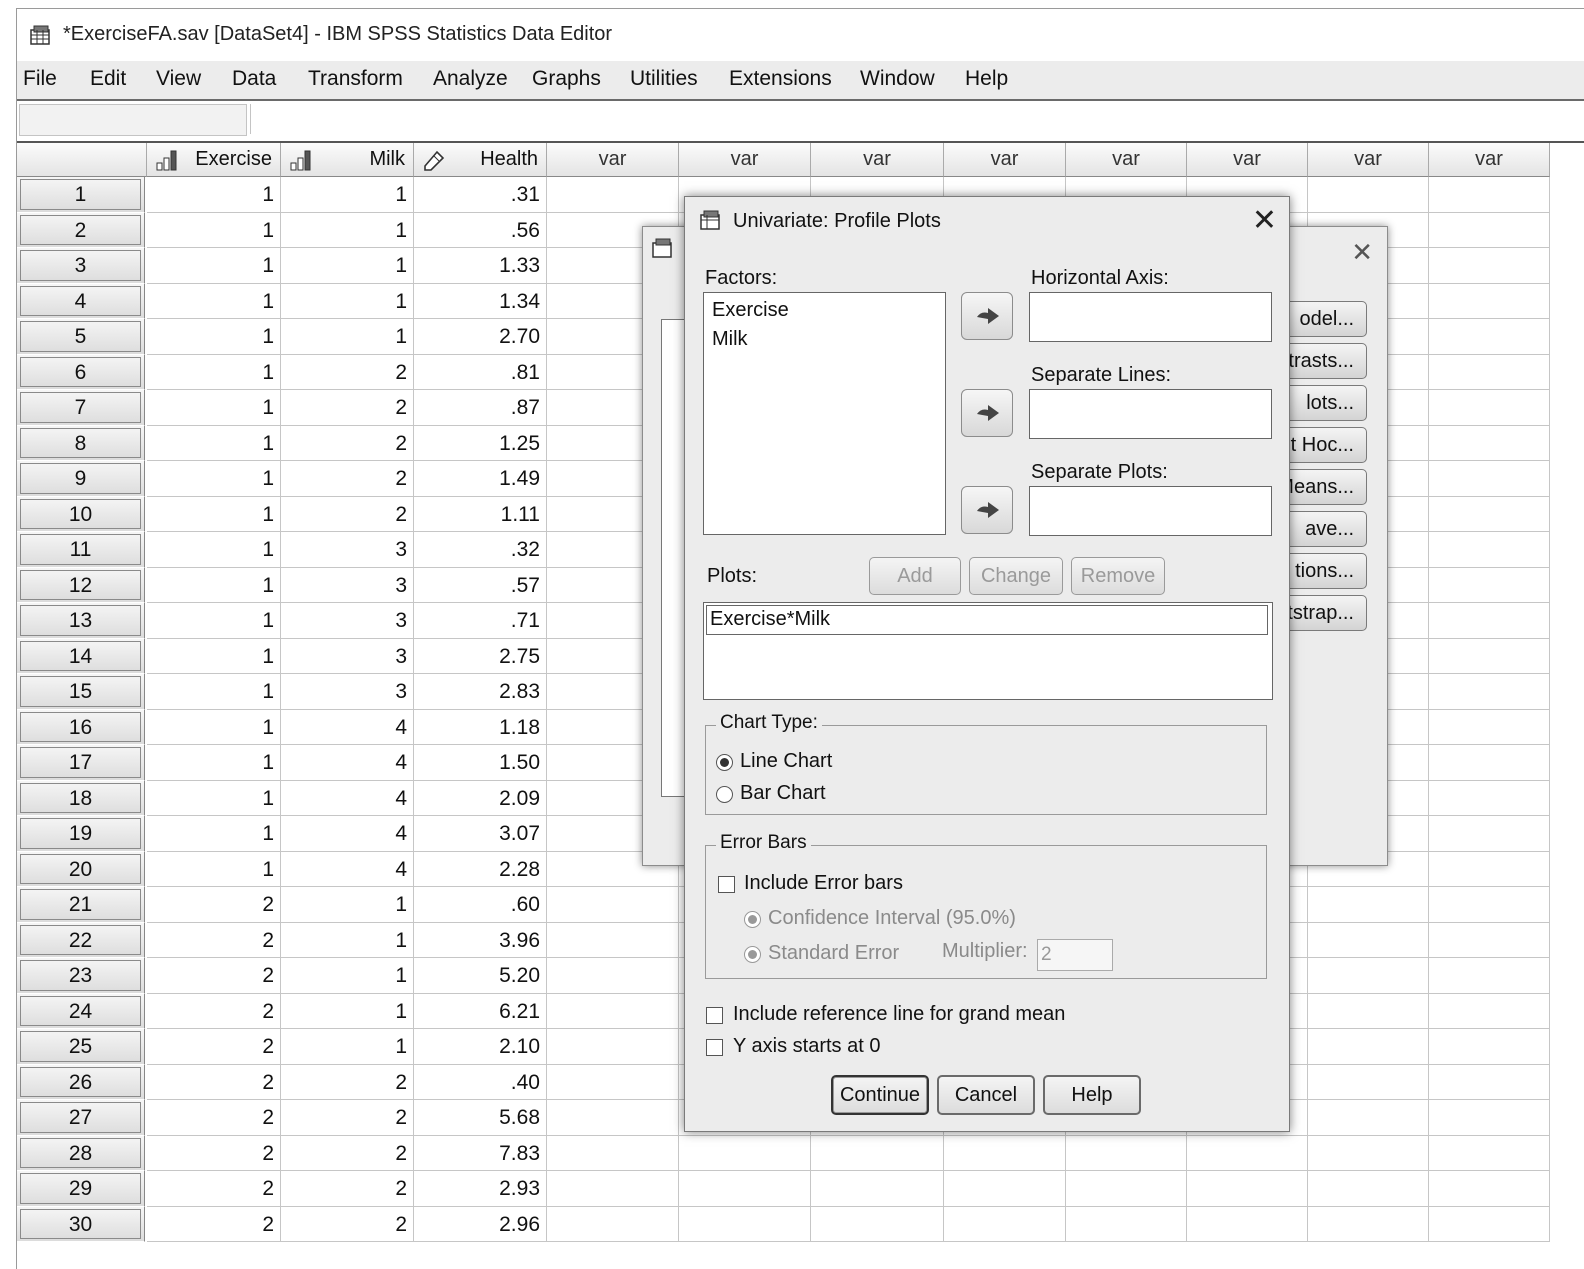 This screenshot has width=1584, height=1269. Describe the element at coordinates (81, 479) in the screenshot. I see `row-header: 9` at that location.